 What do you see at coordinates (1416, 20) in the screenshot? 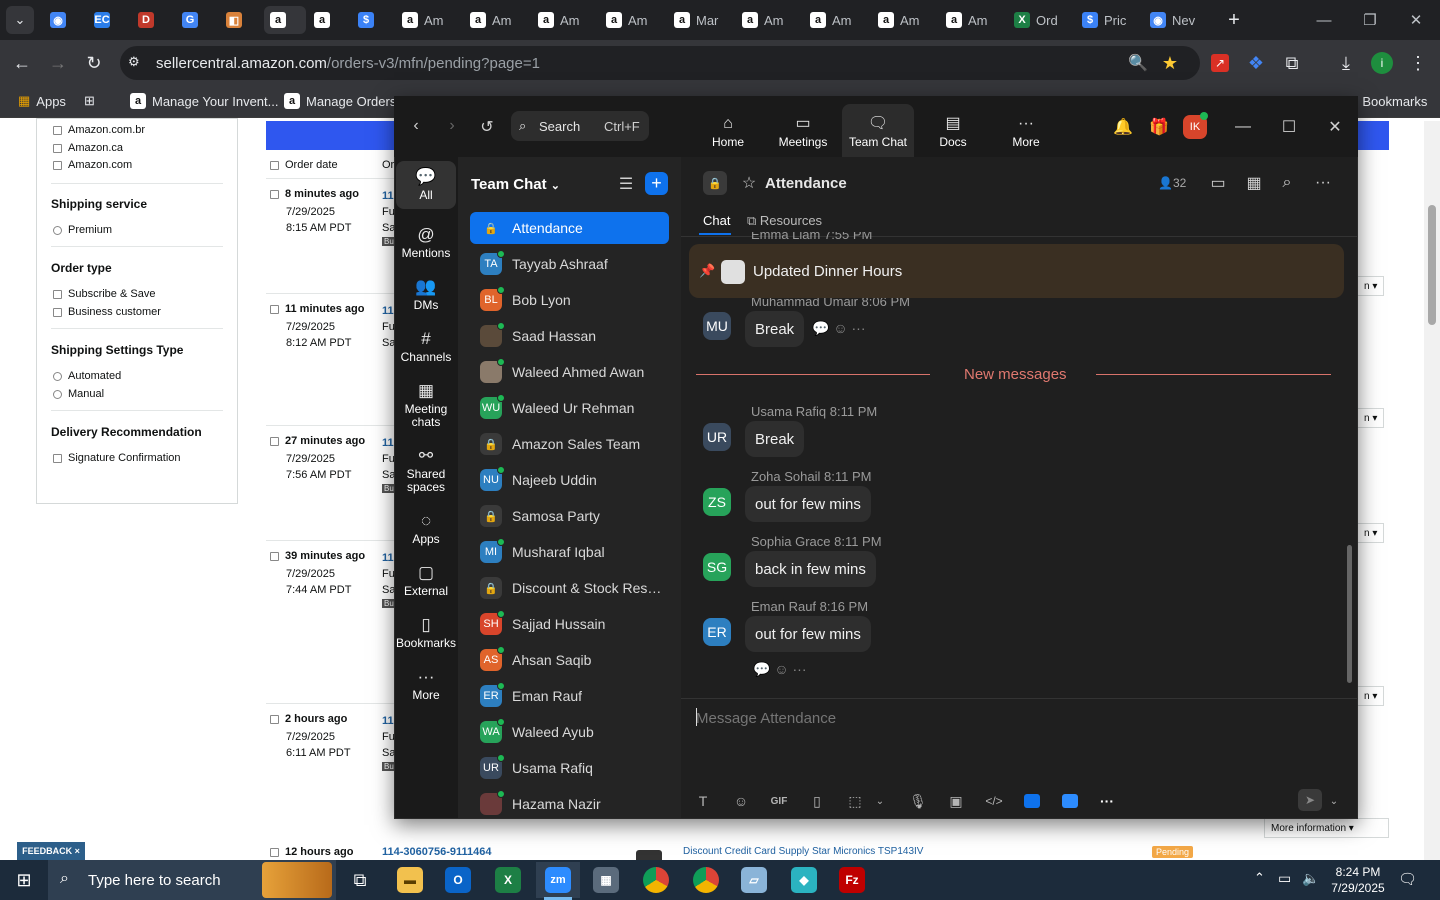
I see `close-browser-button: ✕` at bounding box center [1416, 20].